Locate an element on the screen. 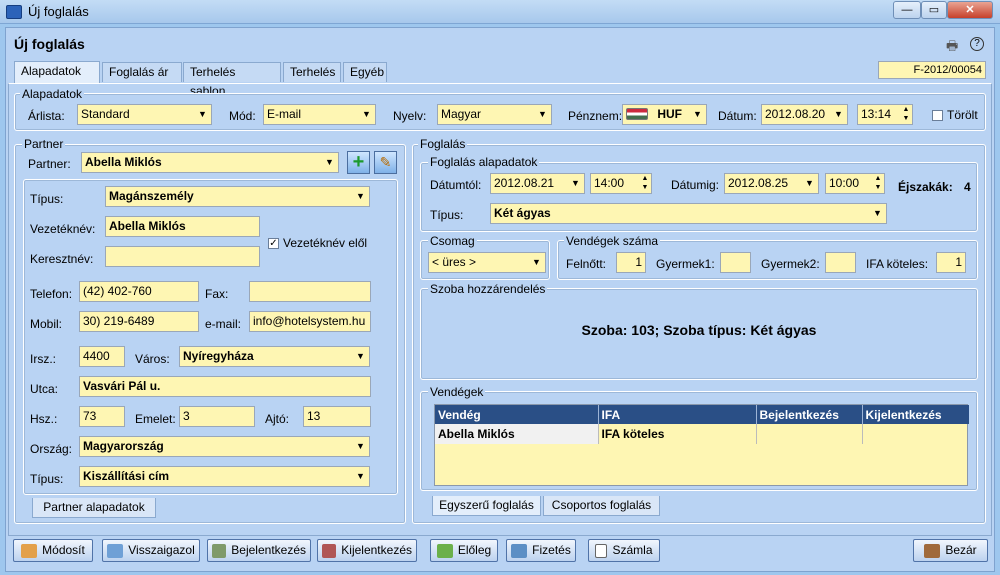 The width and height of the screenshot is (1000, 575). invoice-button: Számla is located at coordinates (624, 550).